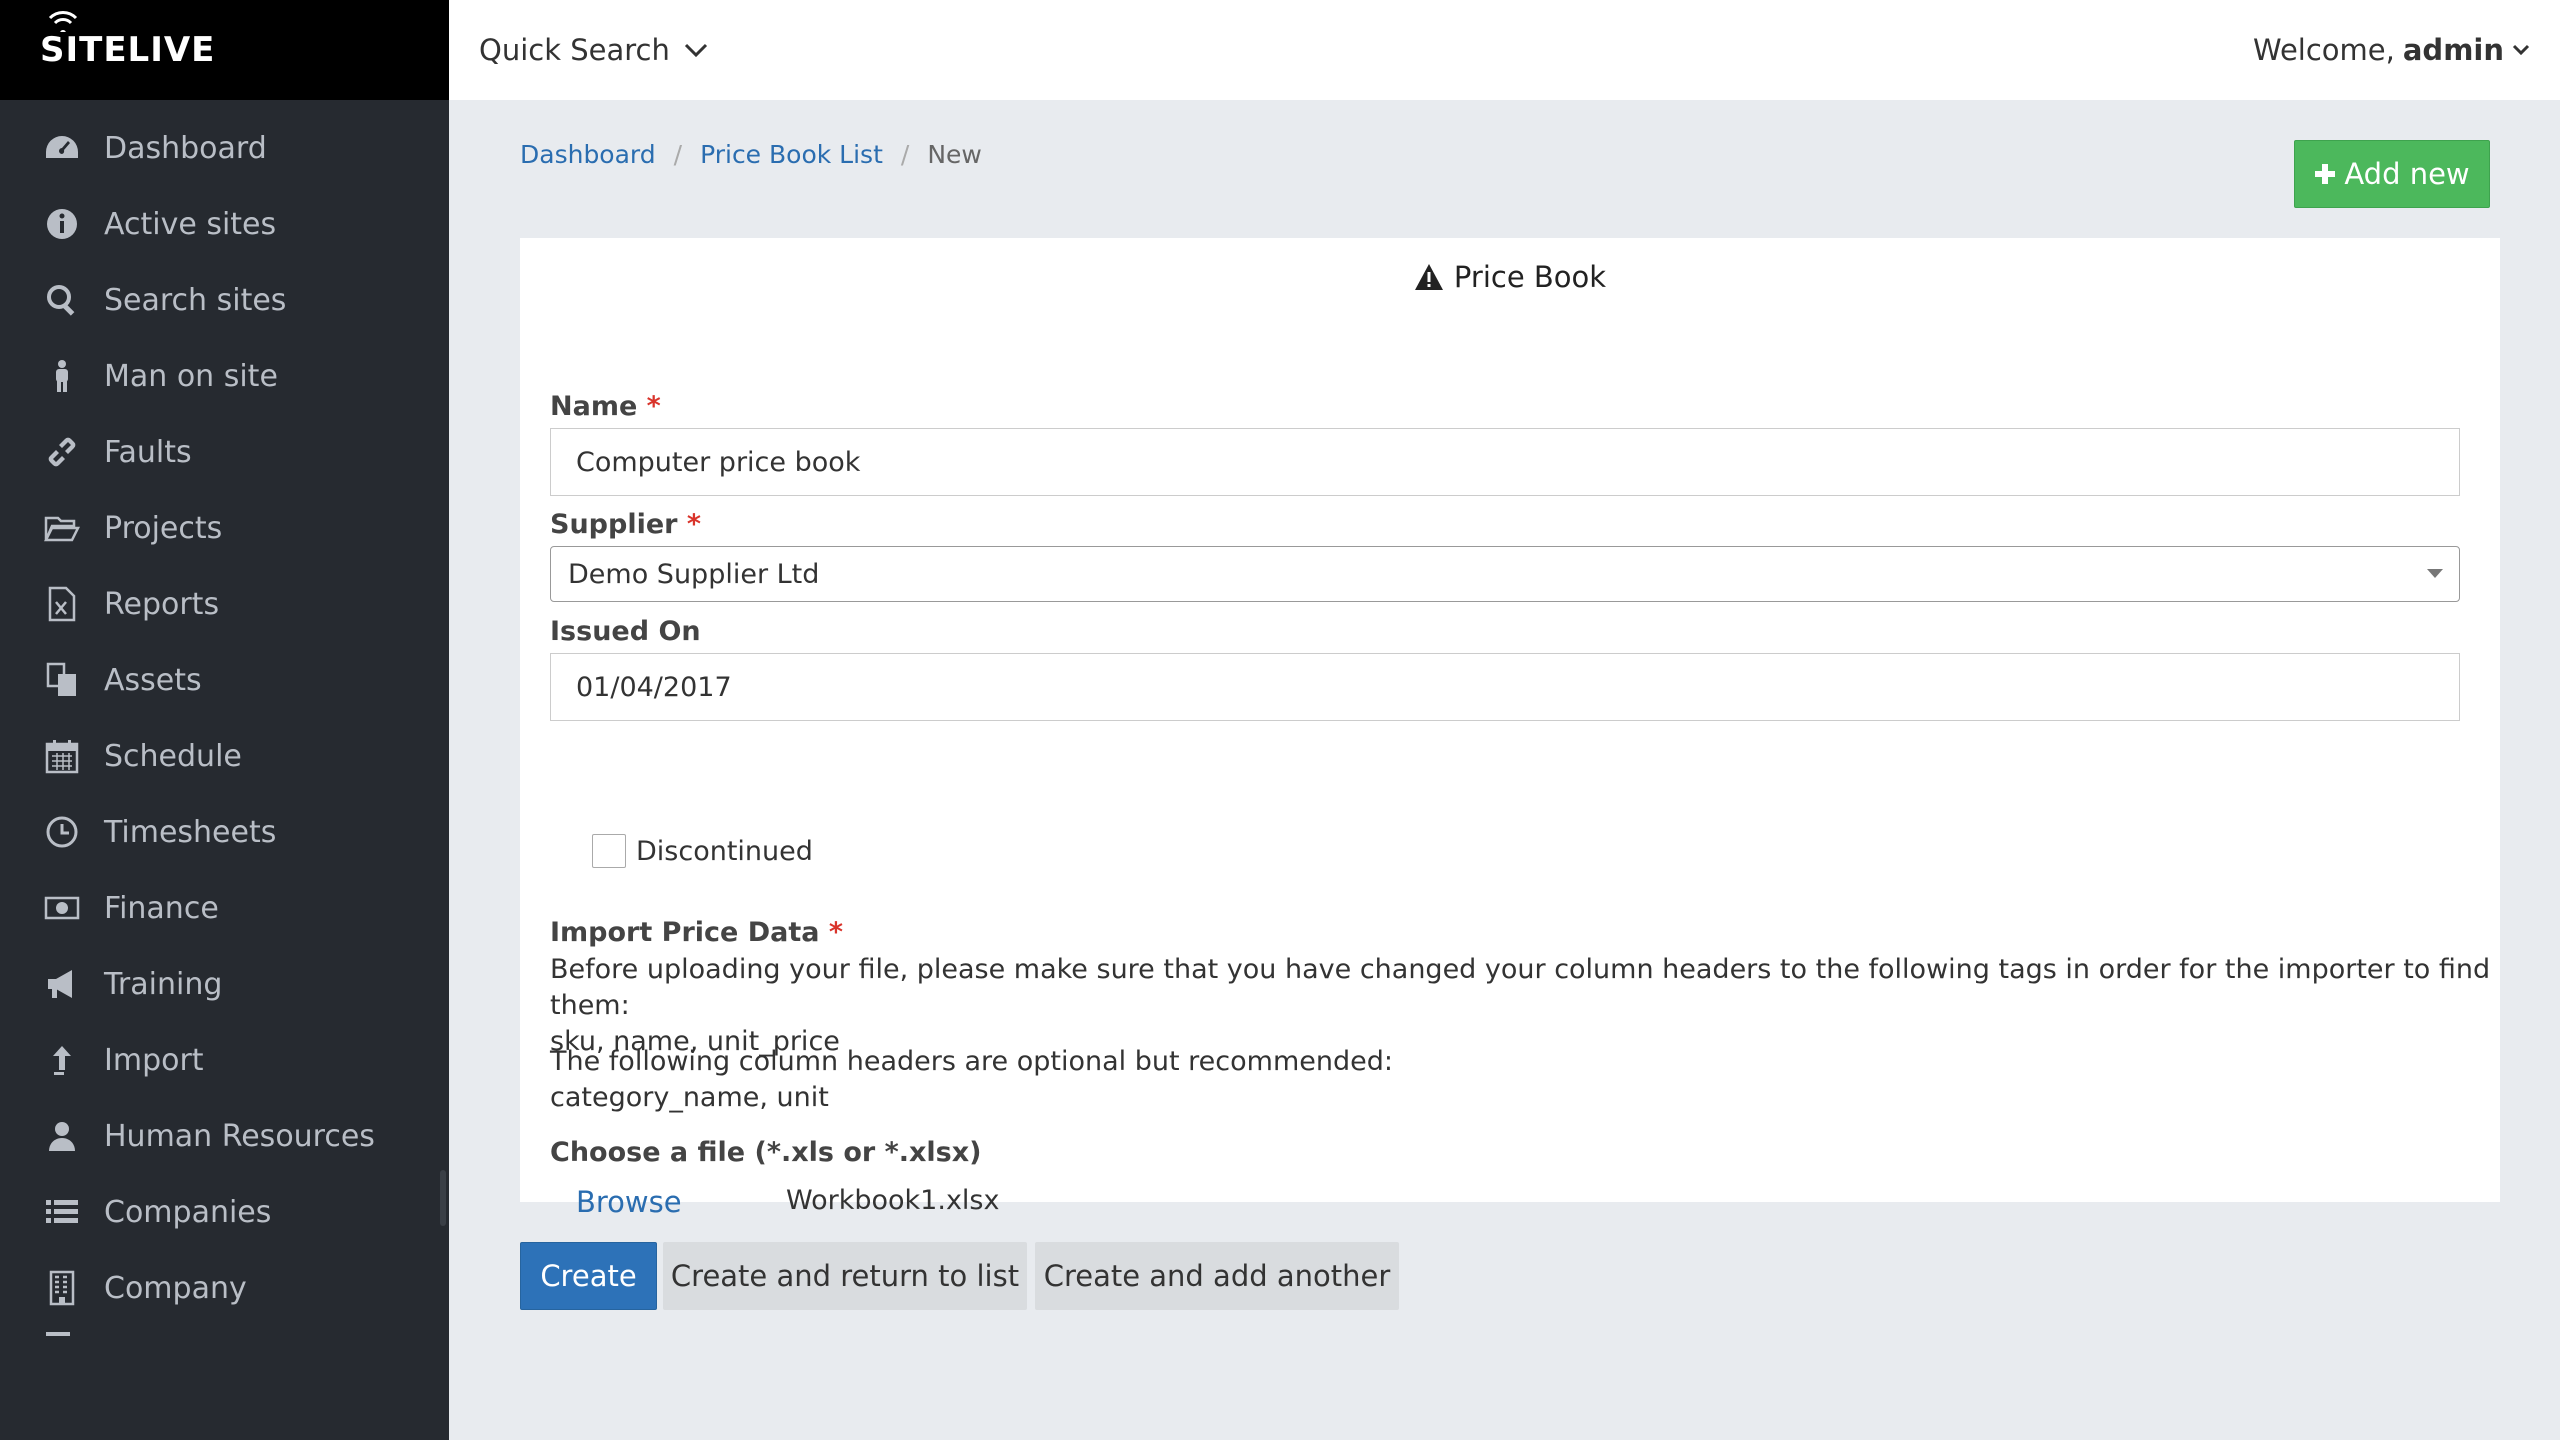  What do you see at coordinates (588, 154) in the screenshot?
I see `breadcrumb-dashboard: Dashboard` at bounding box center [588, 154].